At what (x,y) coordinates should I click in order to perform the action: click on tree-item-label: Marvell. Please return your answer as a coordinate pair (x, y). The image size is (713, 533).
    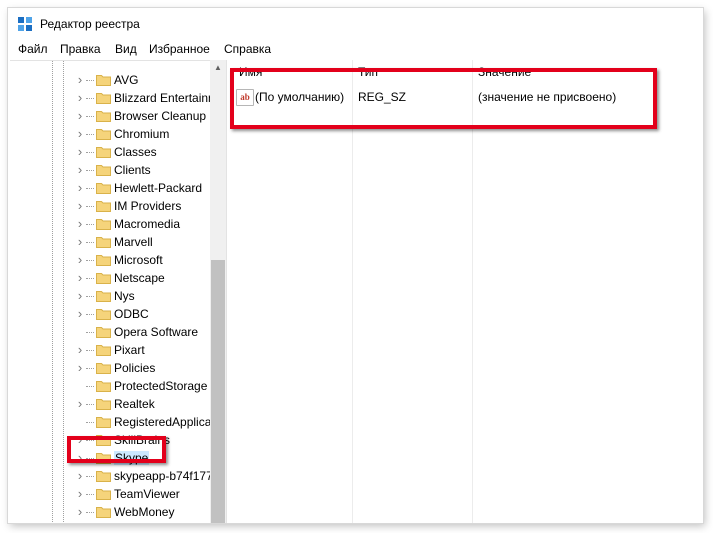
    Looking at the image, I should click on (133, 242).